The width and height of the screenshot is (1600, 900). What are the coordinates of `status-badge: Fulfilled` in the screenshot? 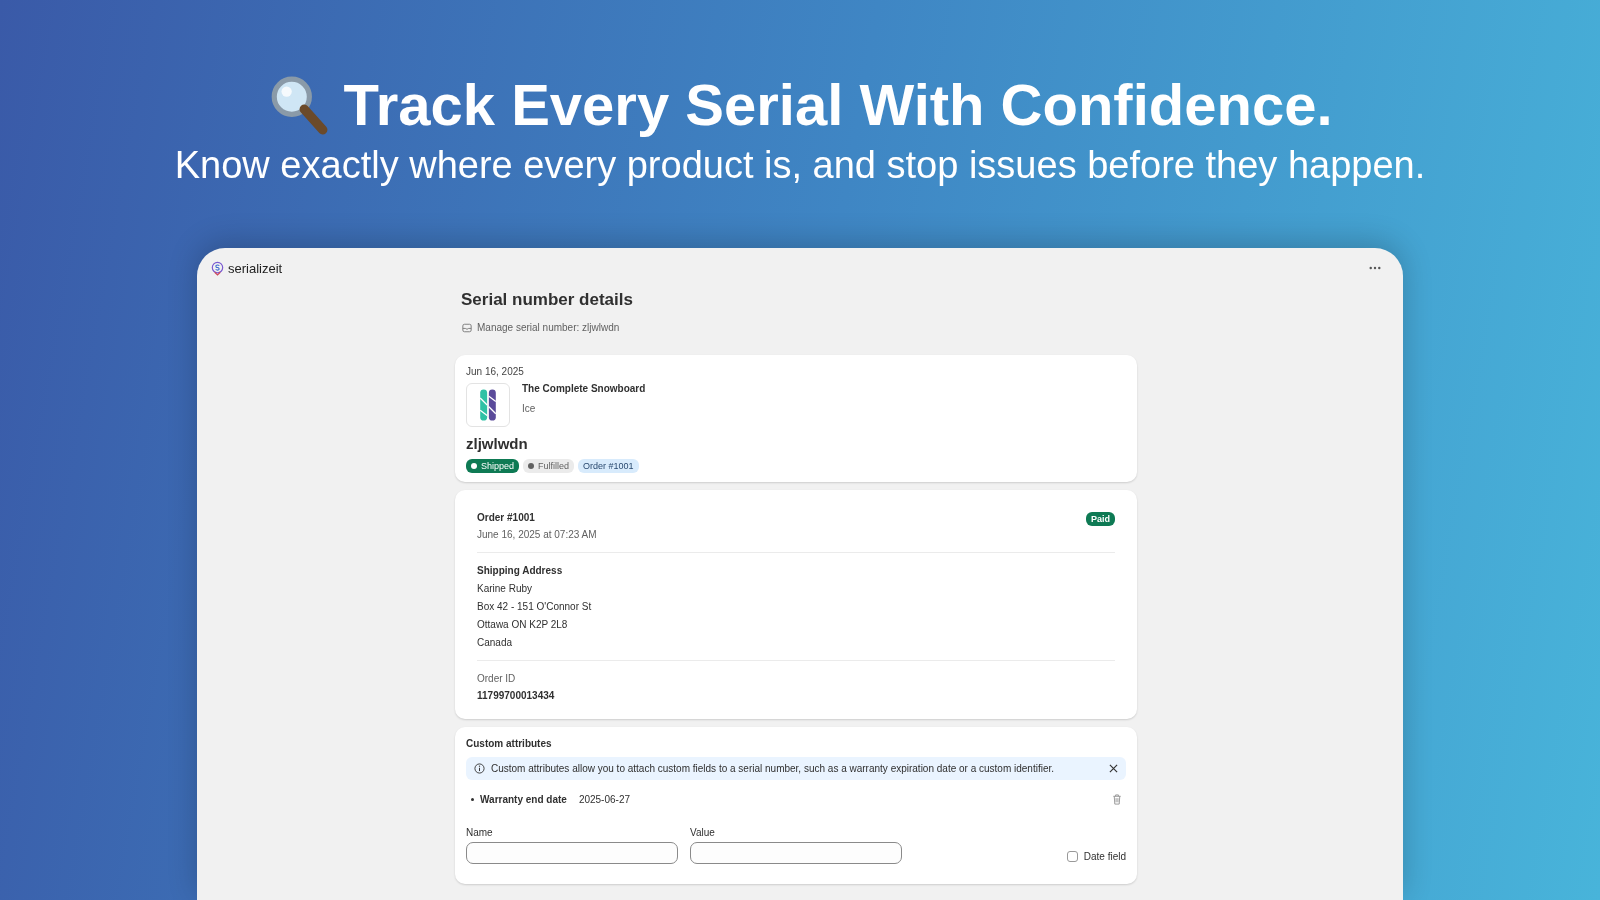 It's located at (549, 466).